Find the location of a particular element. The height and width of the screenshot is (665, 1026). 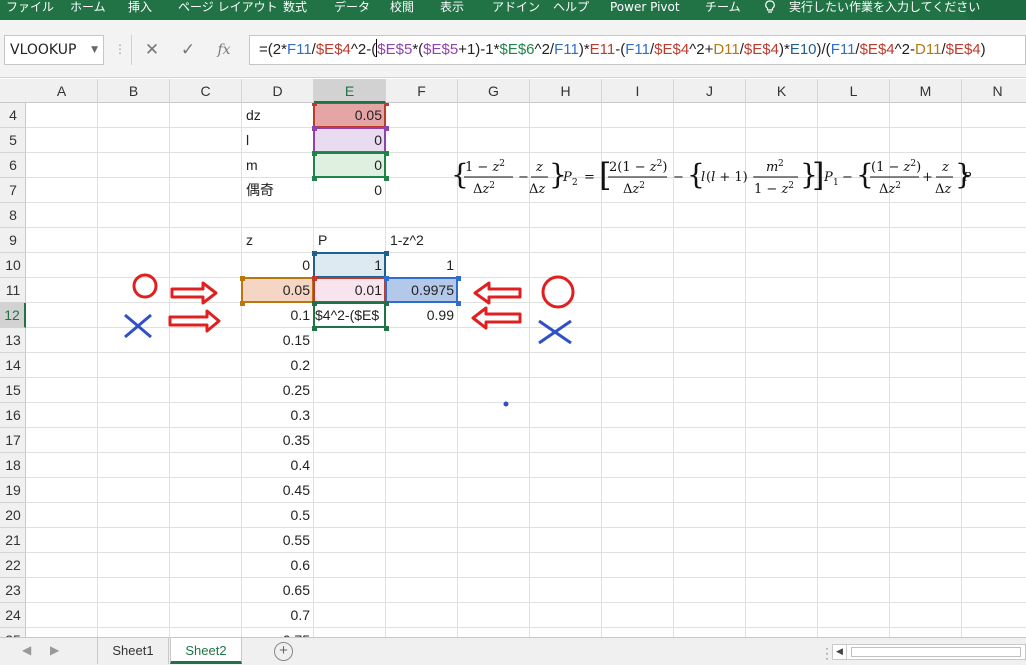

row-header-14: 14 is located at coordinates (13, 365).